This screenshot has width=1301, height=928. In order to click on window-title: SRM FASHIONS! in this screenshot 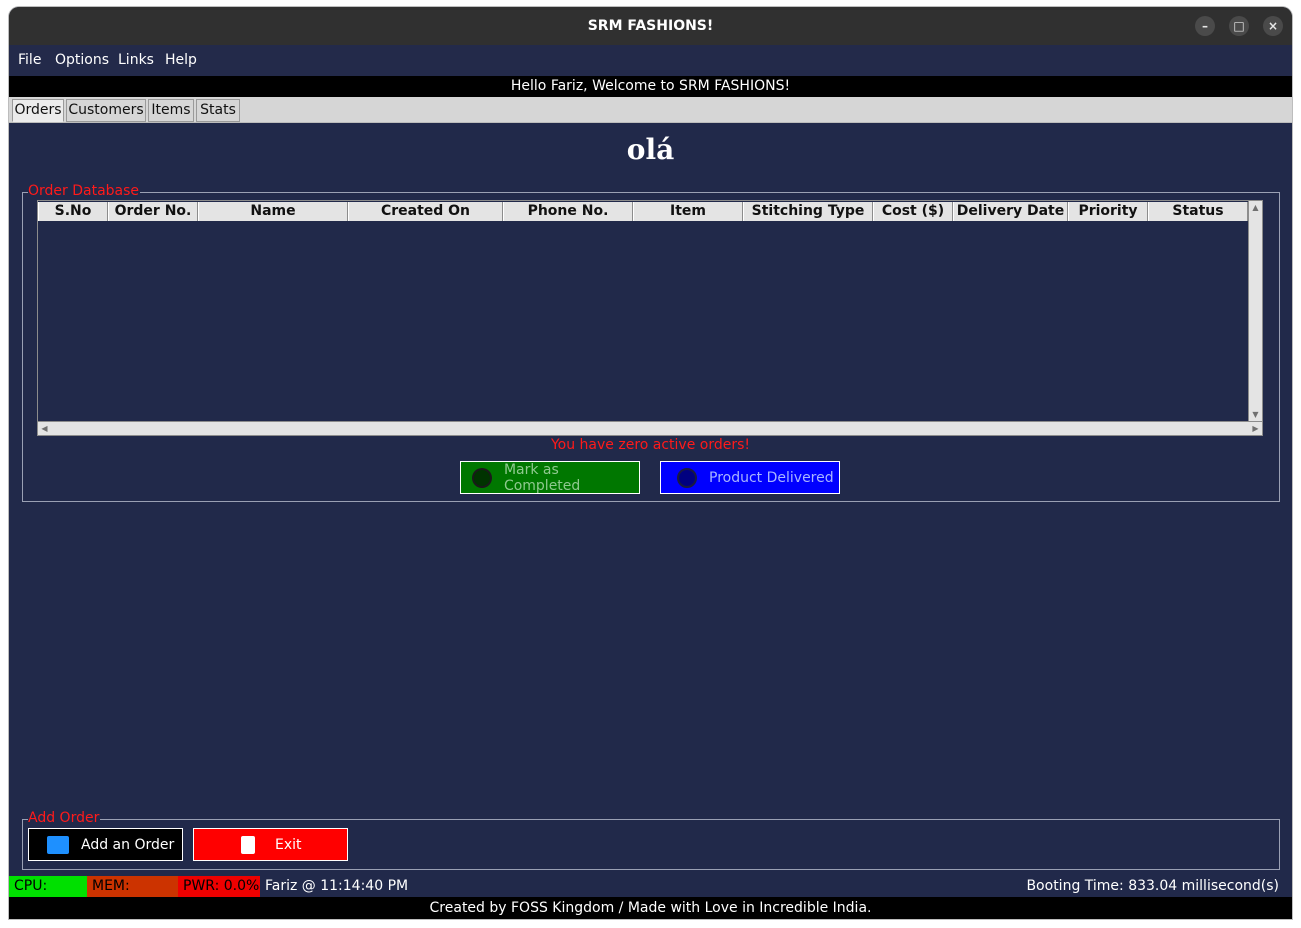, I will do `click(650, 26)`.